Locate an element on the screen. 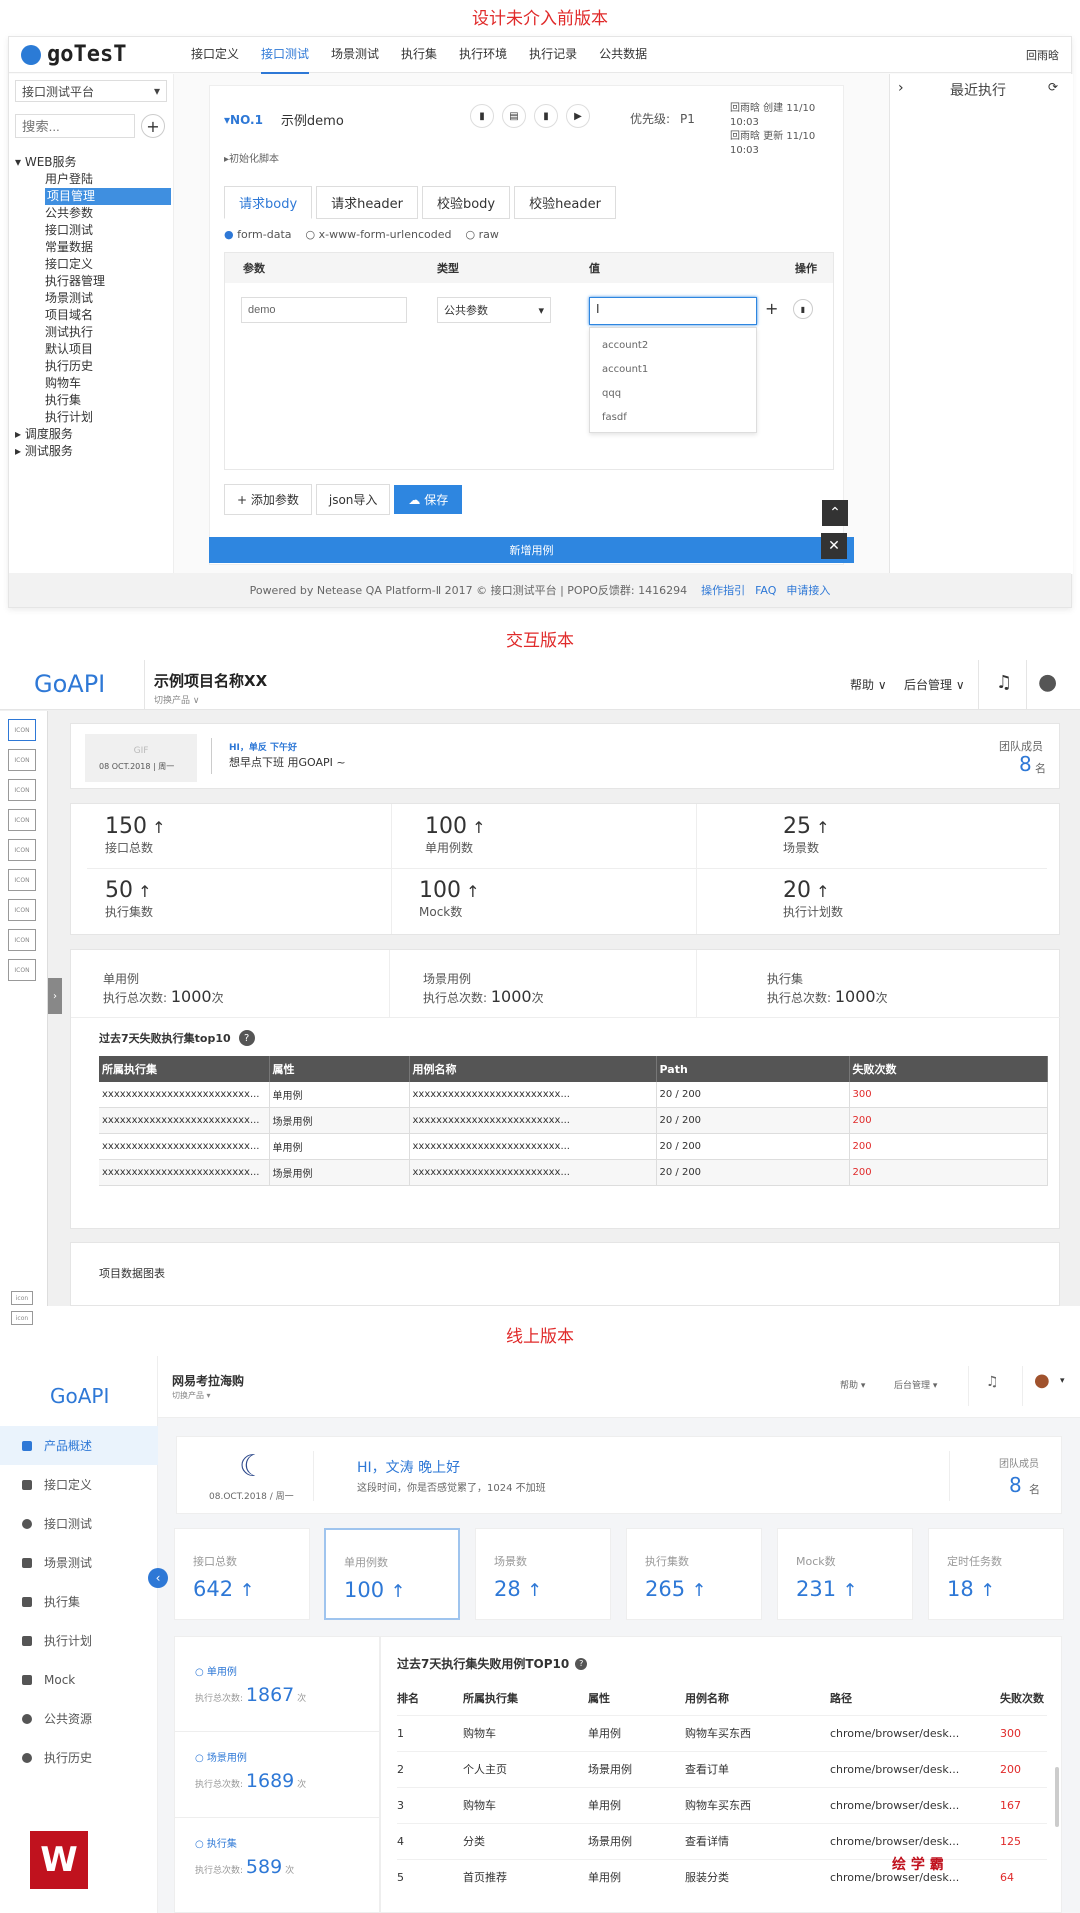 The height and width of the screenshot is (1913, 1080). chevron-down-icon: ▾ is located at coordinates (1062, 1381).